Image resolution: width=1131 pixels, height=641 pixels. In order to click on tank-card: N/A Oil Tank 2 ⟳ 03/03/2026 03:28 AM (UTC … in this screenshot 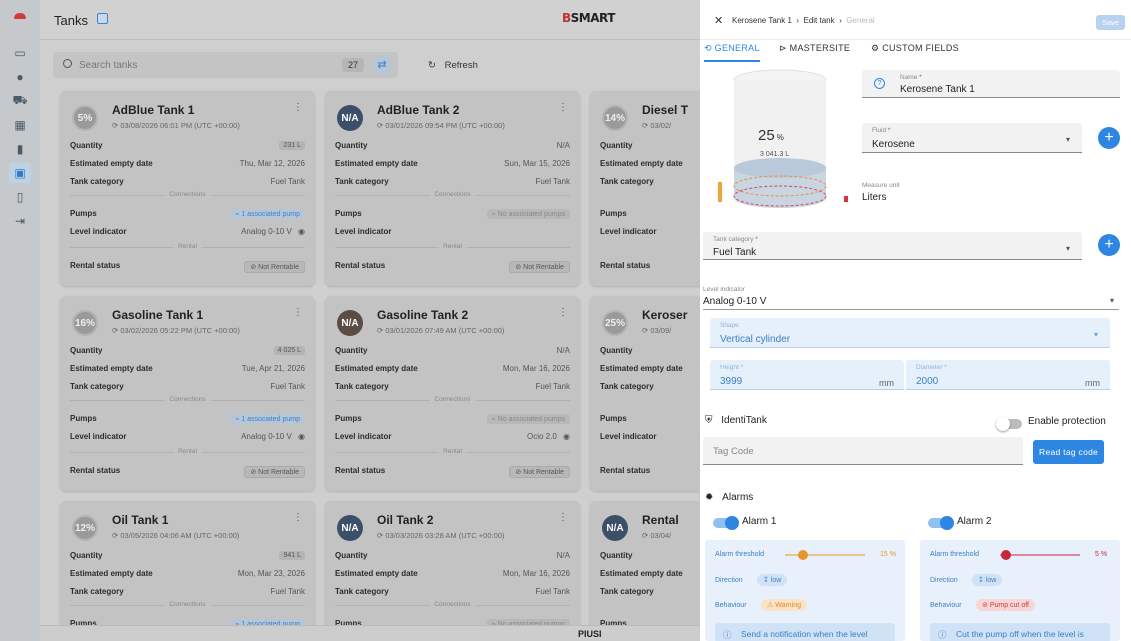, I will do `click(452, 571)`.